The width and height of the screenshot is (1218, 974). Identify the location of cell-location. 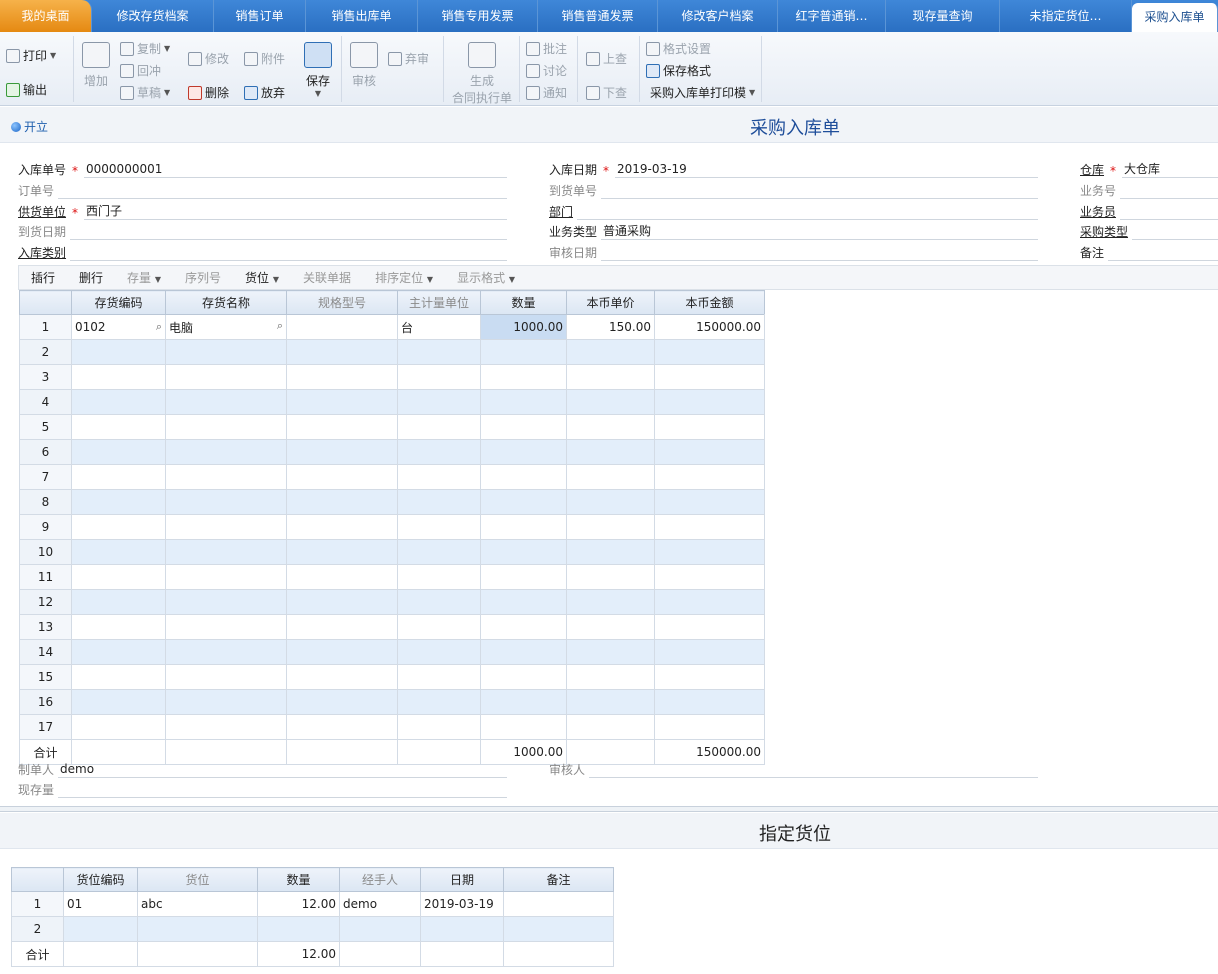
(197, 929).